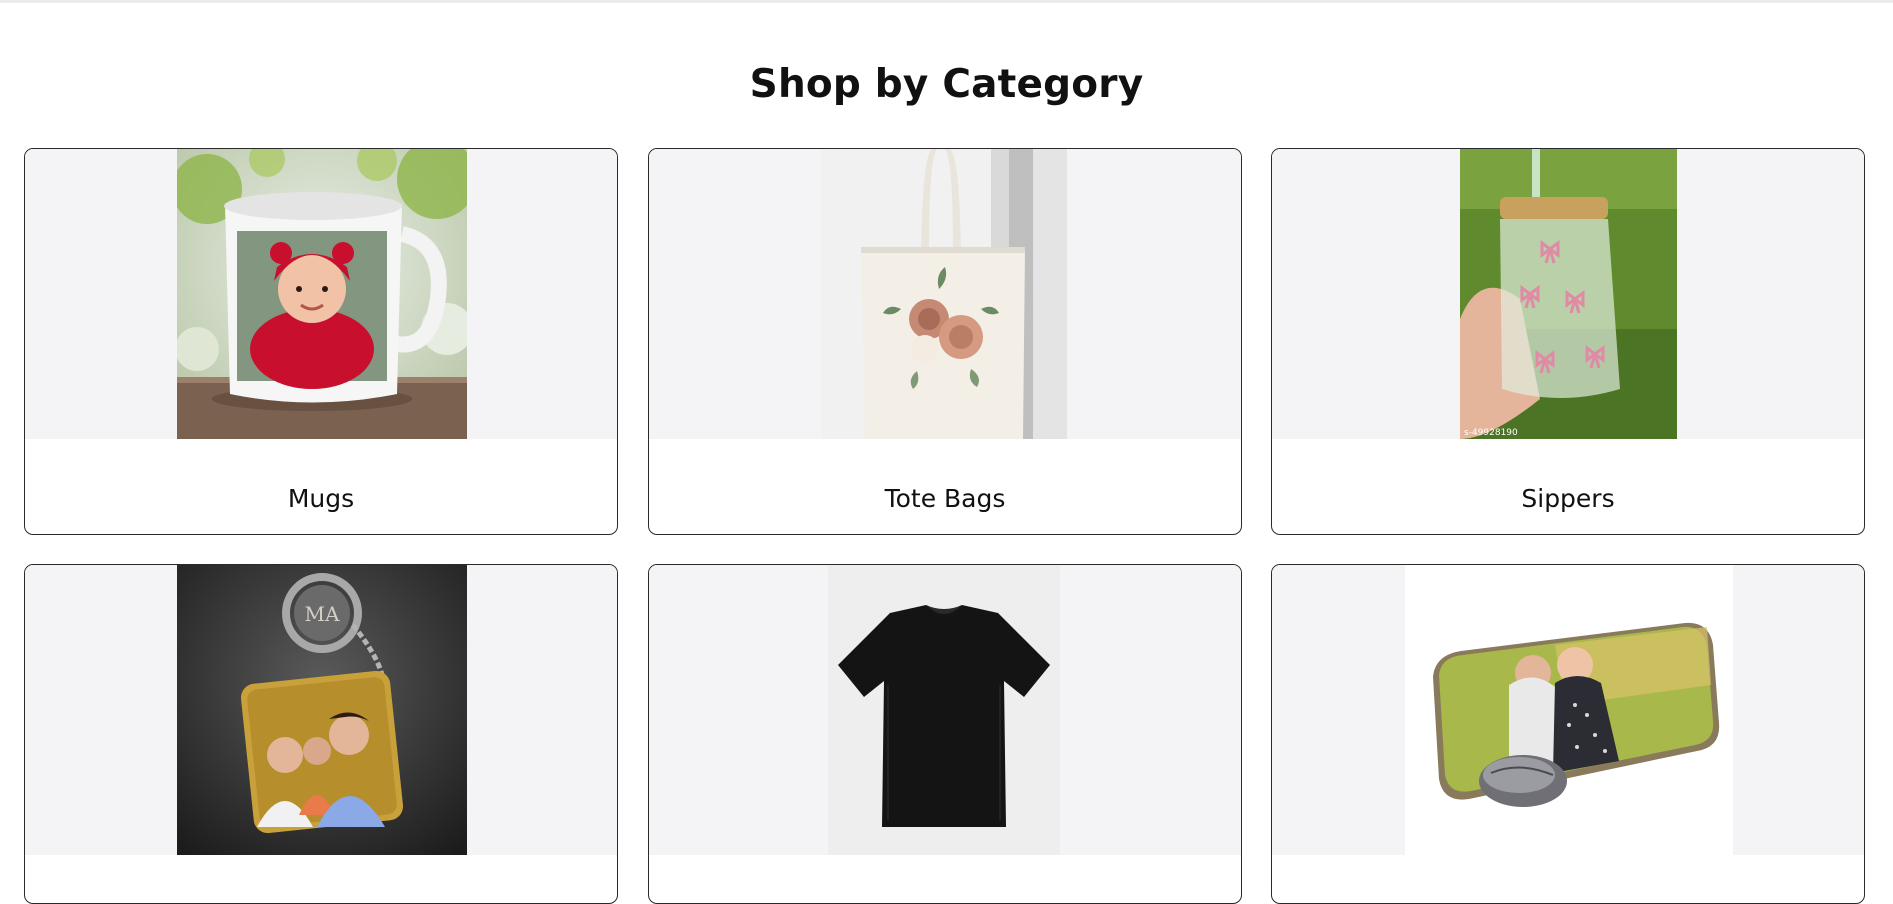 The image size is (1893, 904). I want to click on category-card-sippers: s-49928190 Sippers, so click(1568, 341).